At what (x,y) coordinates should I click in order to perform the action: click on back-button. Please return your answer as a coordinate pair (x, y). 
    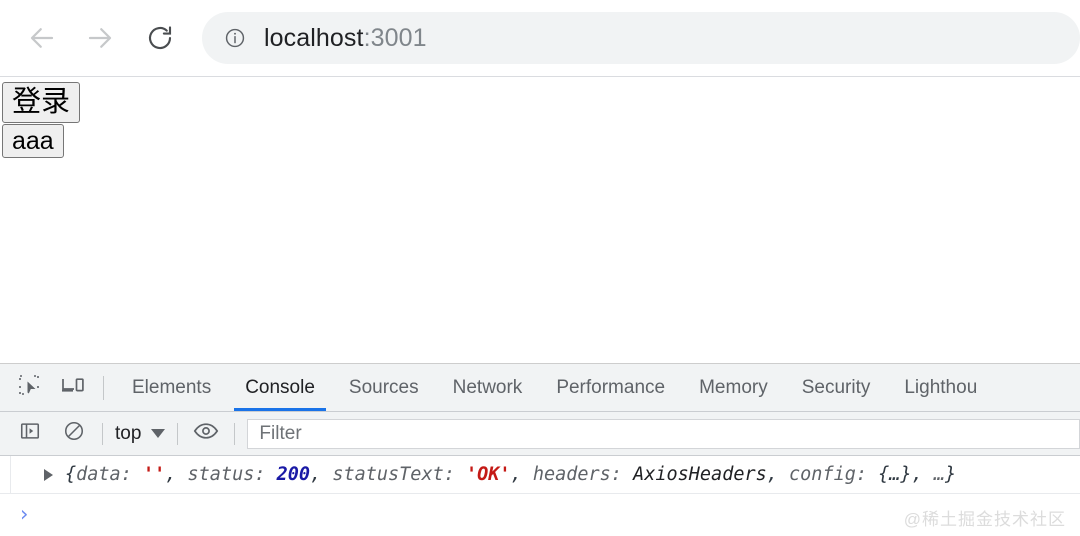
    Looking at the image, I should click on (42, 38).